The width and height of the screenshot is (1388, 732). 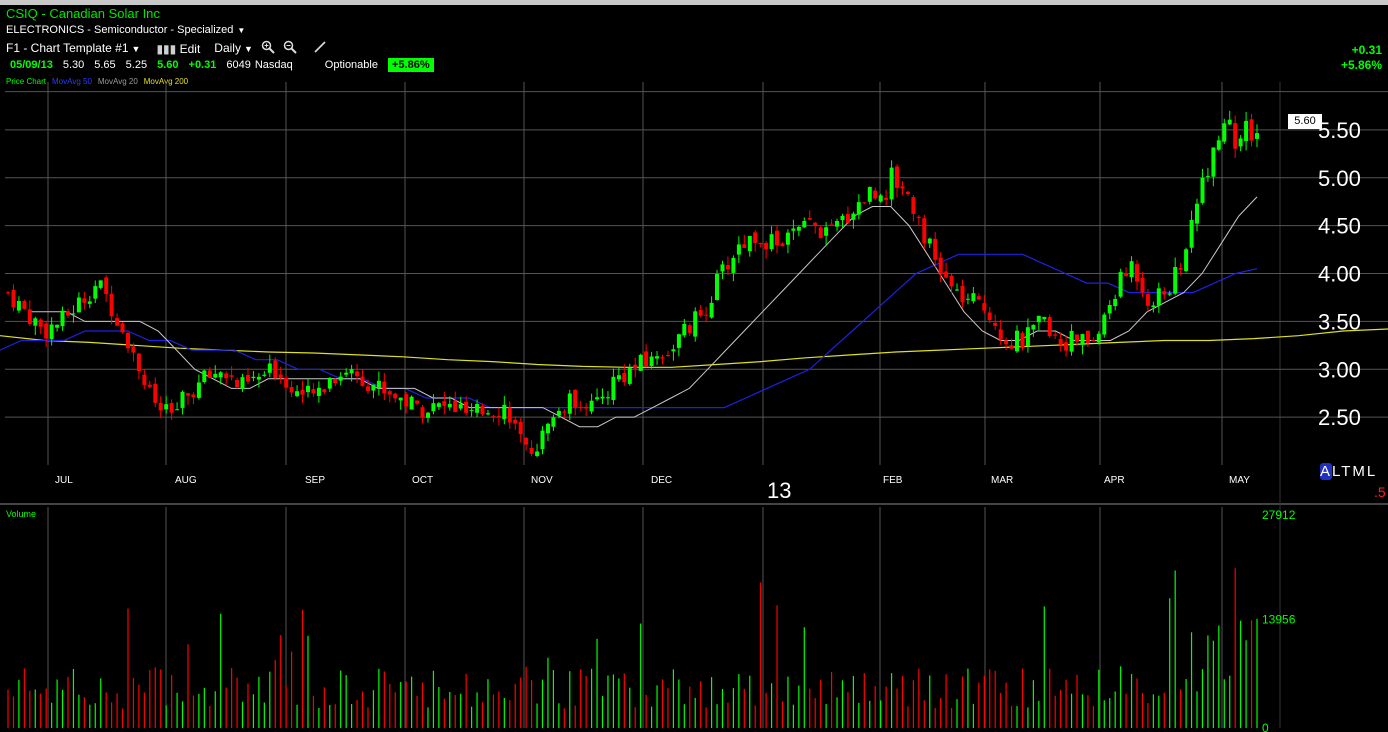 I want to click on x-month-label: SEP, so click(x=315, y=480).